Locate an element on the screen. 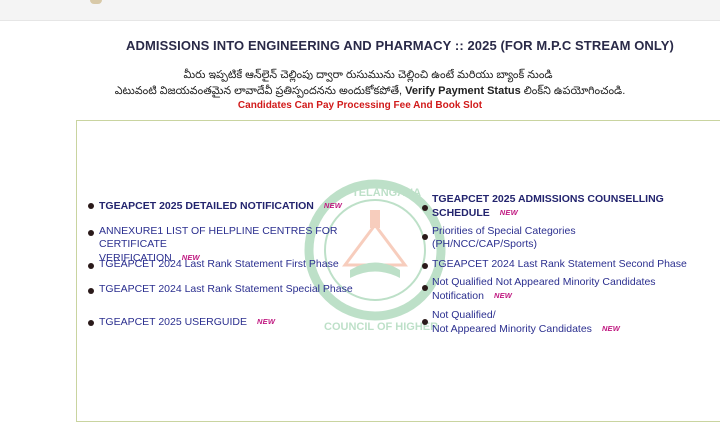 The width and height of the screenshot is (720, 422). link-label-line1: TGEAPCET 2025 ADMISSIONS COUNSELLING is located at coordinates (548, 199).